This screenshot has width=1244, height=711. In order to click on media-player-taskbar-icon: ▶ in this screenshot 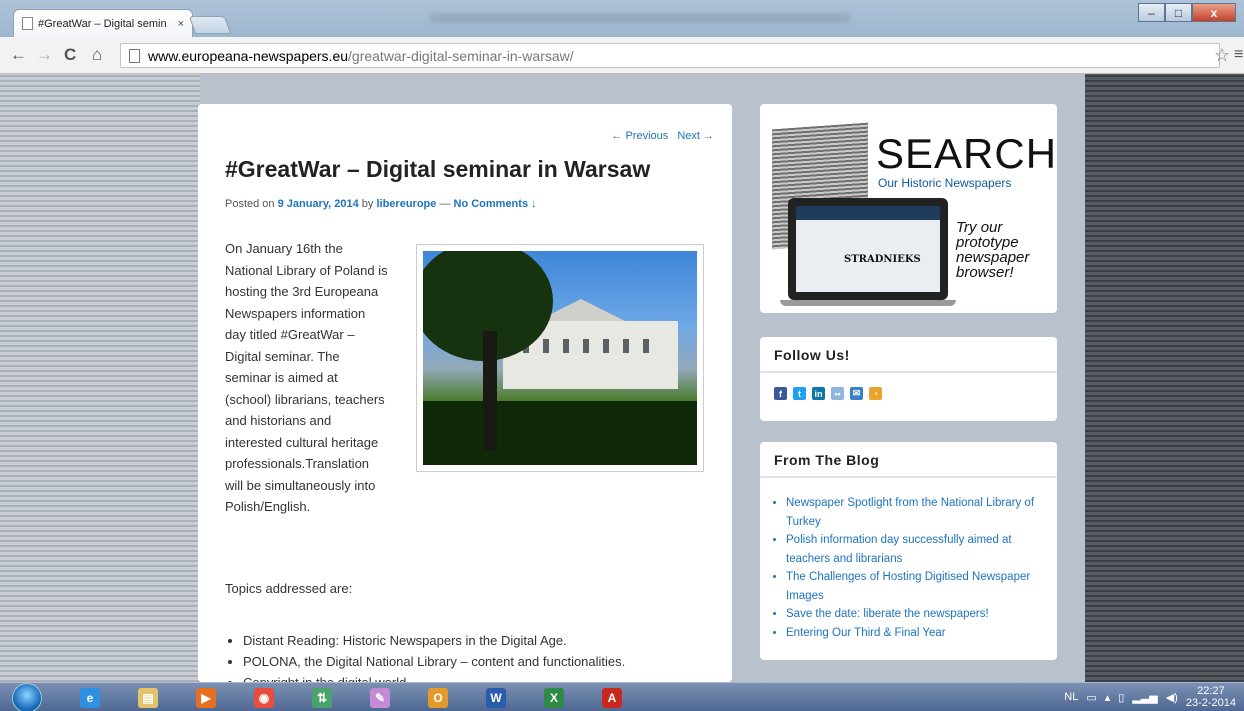, I will do `click(206, 698)`.